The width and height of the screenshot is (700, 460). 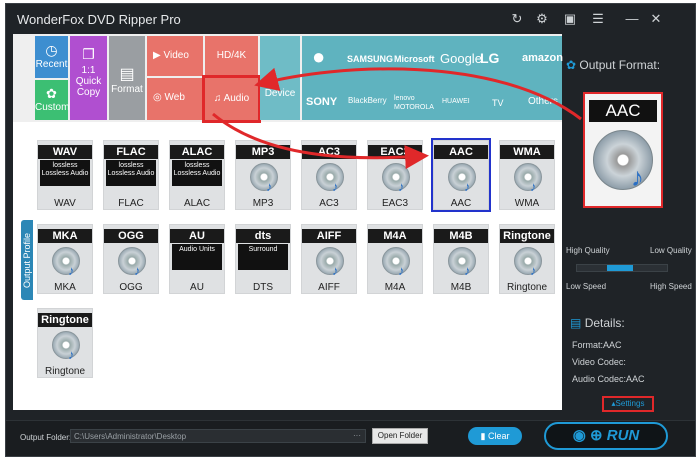 What do you see at coordinates (608, 379) in the screenshot?
I see `detail-audio-codec: Audio Codec:AAC` at bounding box center [608, 379].